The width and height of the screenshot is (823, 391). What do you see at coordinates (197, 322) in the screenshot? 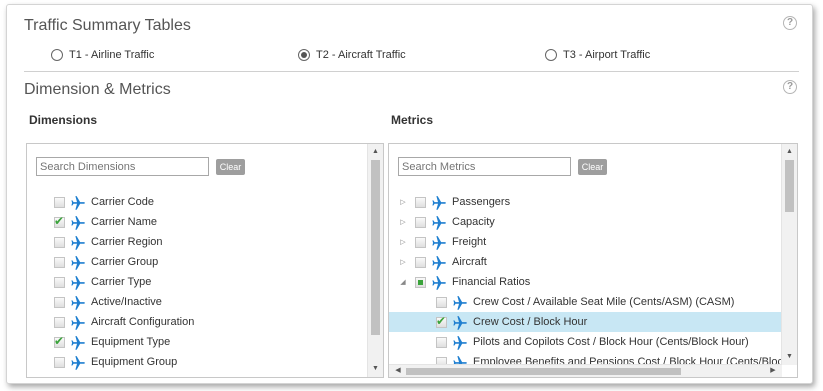
I see `dimension-item: Aircraft Configuration` at bounding box center [197, 322].